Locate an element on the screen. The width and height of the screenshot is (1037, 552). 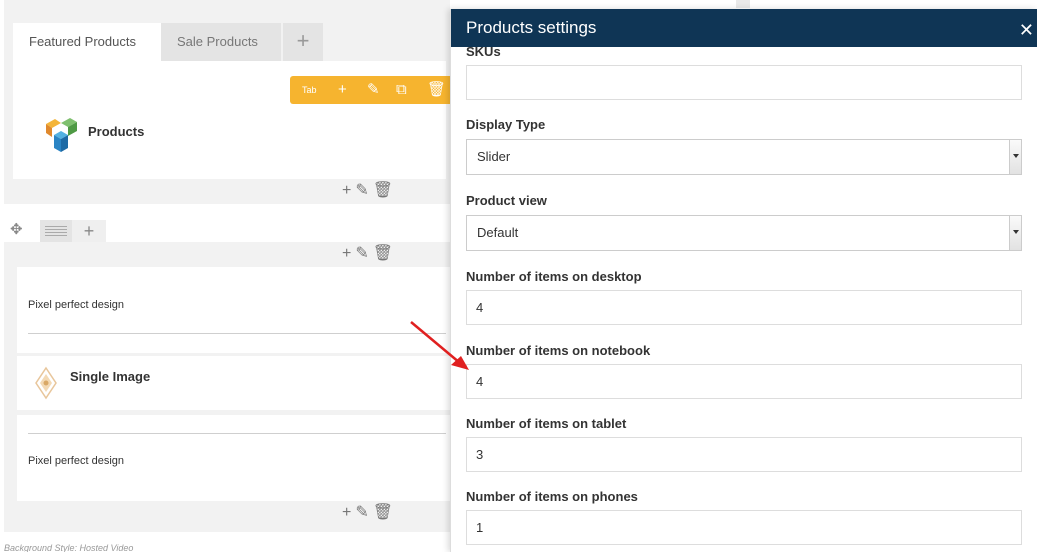
modal-title: Products settings is located at coordinates (531, 27).